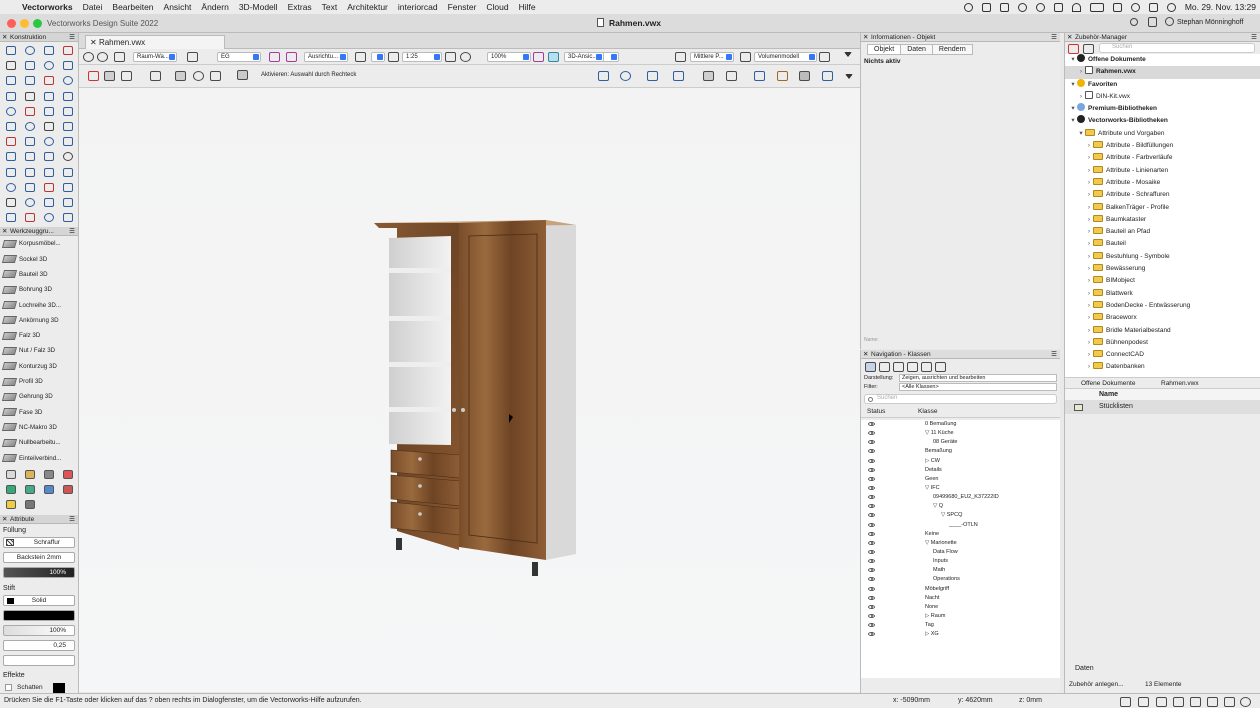  I want to click on tool-item: Bauteil 3D, so click(39, 274).